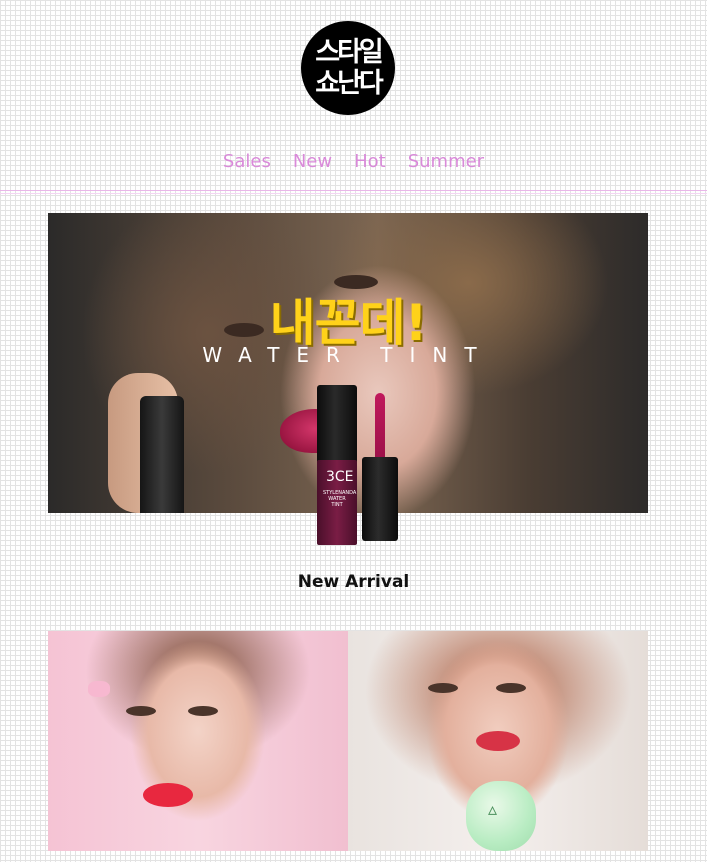 The width and height of the screenshot is (707, 862). I want to click on nav-item-sales: Sales, so click(247, 161).